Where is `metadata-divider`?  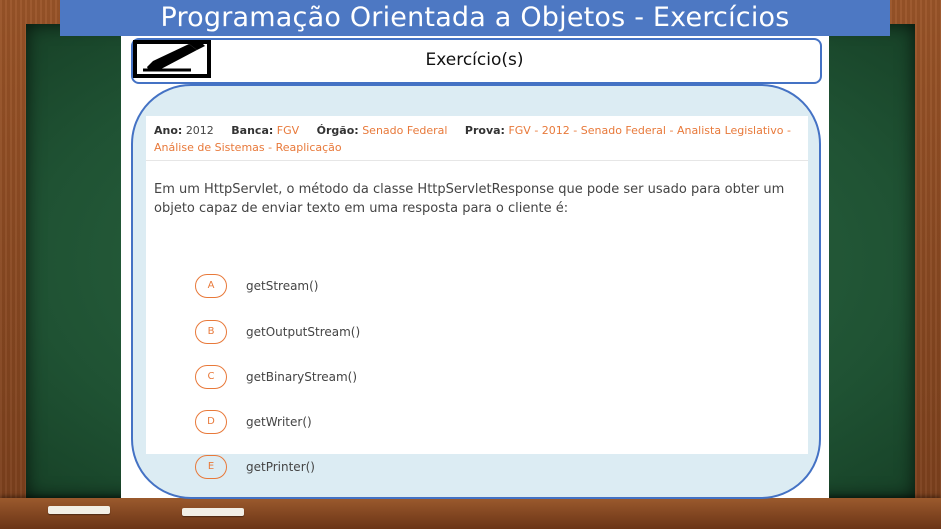
metadata-divider is located at coordinates (477, 160).